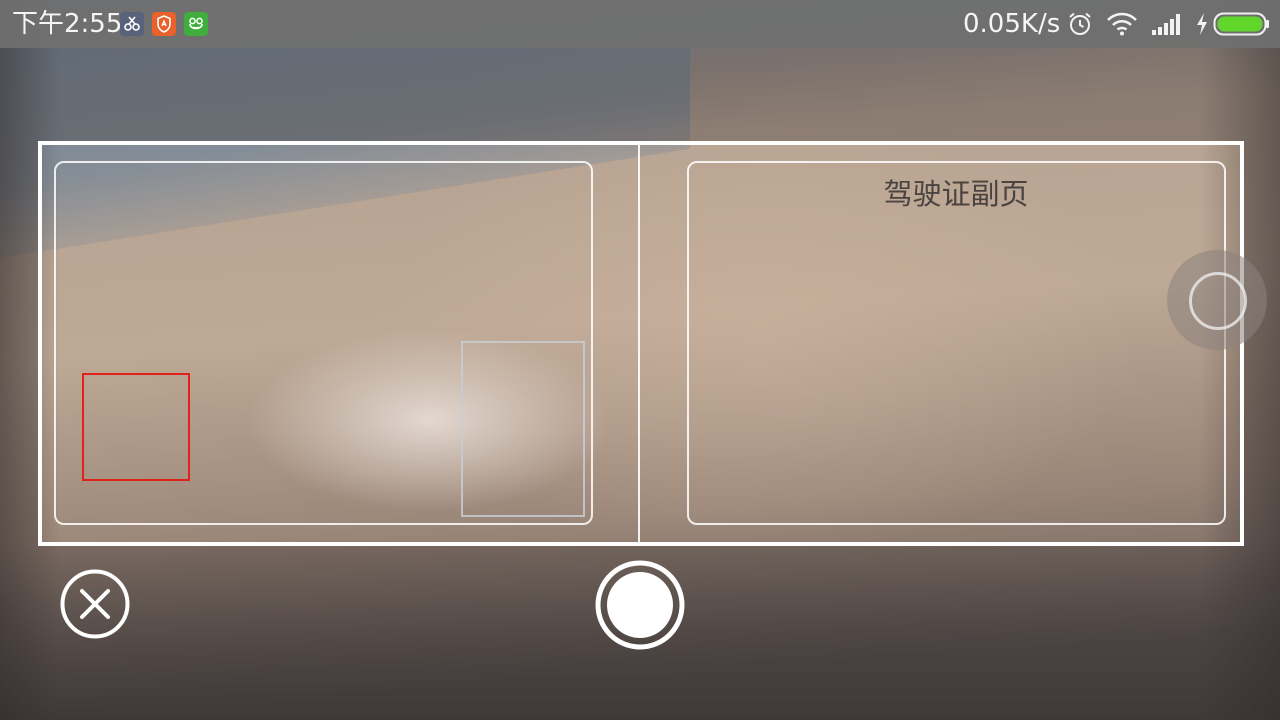 This screenshot has width=1280, height=720. I want to click on preview-mask-top, so click(640, 94).